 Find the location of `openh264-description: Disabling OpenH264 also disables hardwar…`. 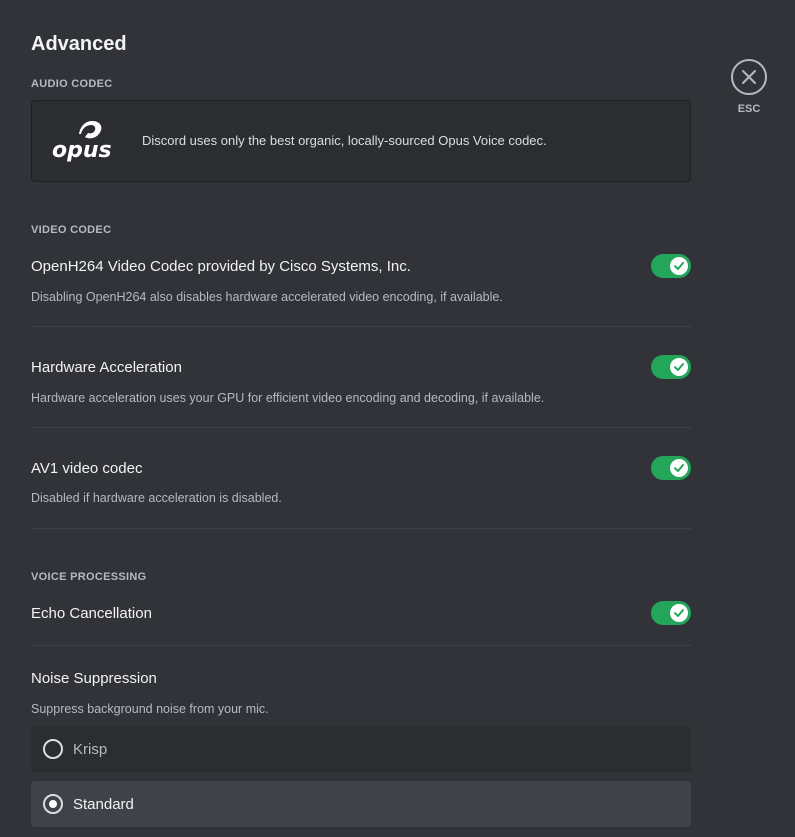

openh264-description: Disabling OpenH264 also disables hardwar… is located at coordinates (267, 297).